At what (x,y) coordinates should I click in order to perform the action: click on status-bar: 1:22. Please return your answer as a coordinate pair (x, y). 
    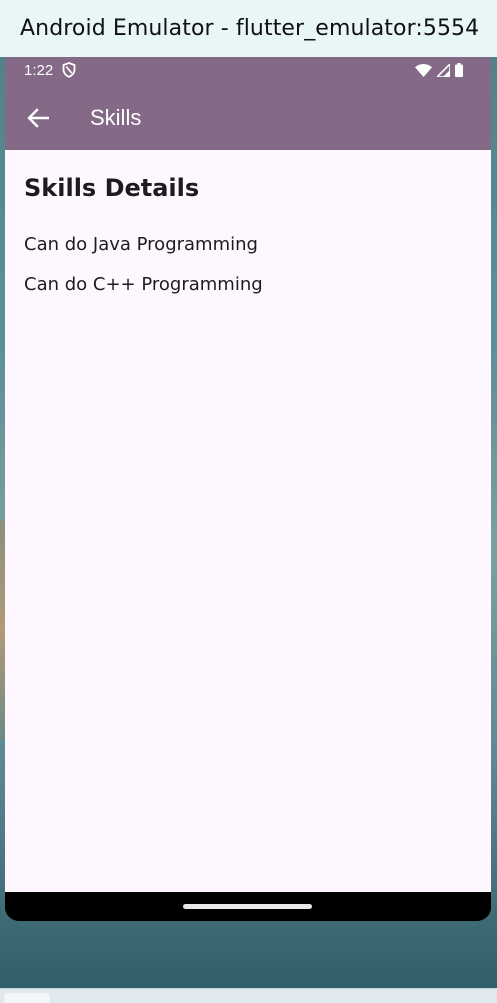
    Looking at the image, I should click on (248, 71).